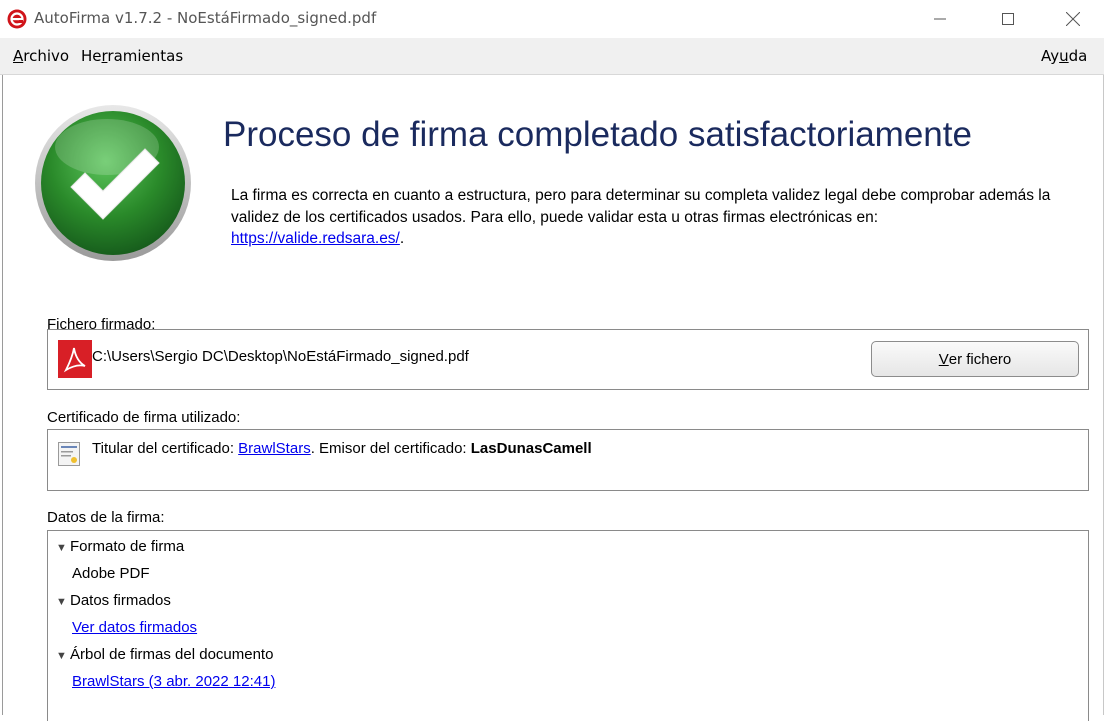 The width and height of the screenshot is (1104, 721). I want to click on valide-link: https://valide.redsara.es/, so click(315, 238).